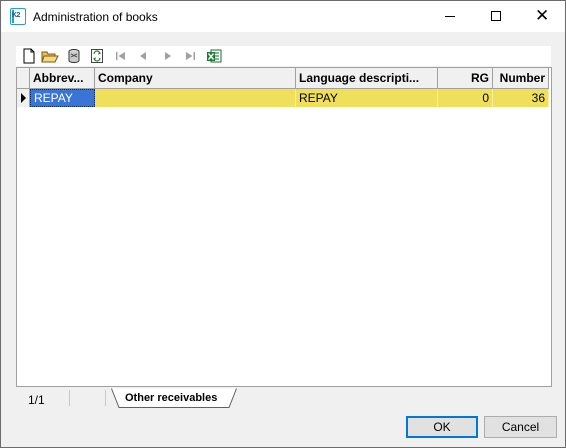  What do you see at coordinates (143, 56) in the screenshot?
I see `previous-record-icon` at bounding box center [143, 56].